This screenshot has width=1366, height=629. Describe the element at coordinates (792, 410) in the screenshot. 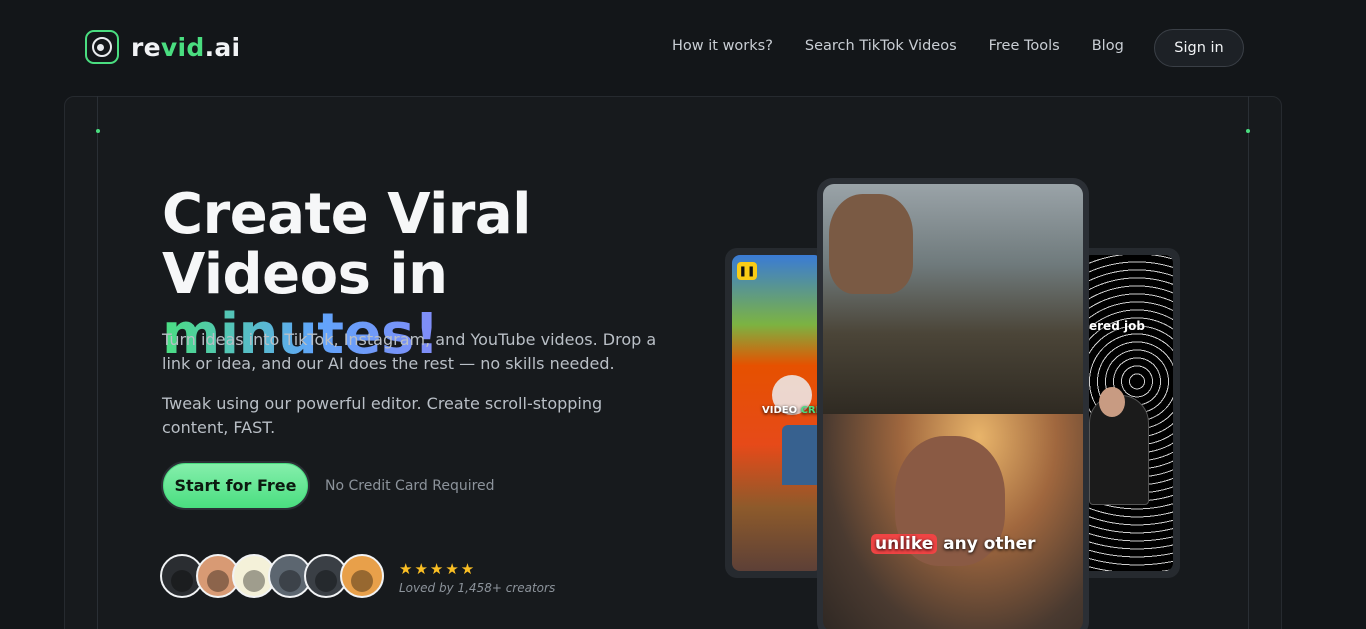

I see `left-caption: VIDEO CRE` at that location.